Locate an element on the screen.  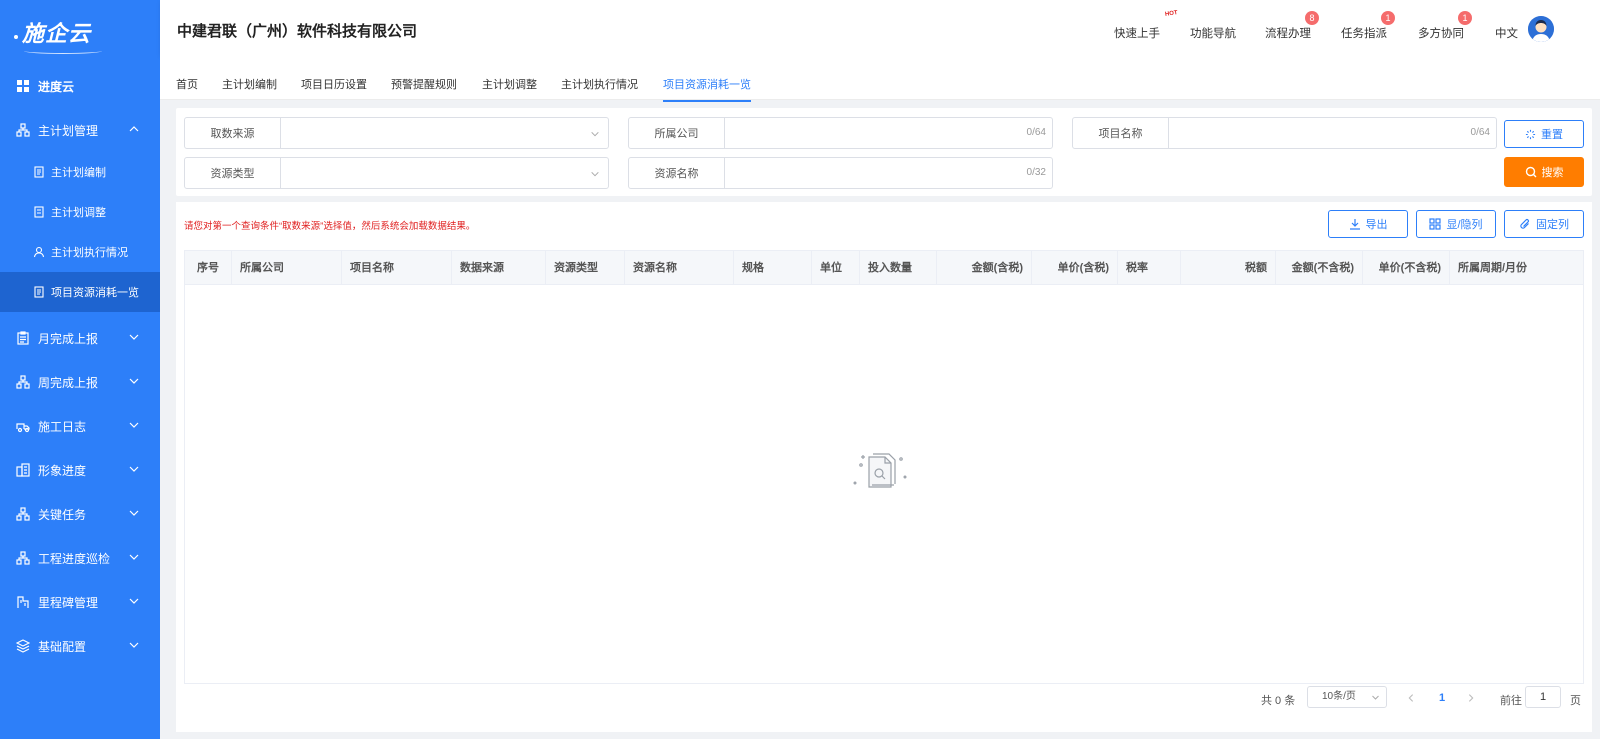
sidebar-subitem-plan-execution: 主计划执行情况 is located at coordinates (80, 252).